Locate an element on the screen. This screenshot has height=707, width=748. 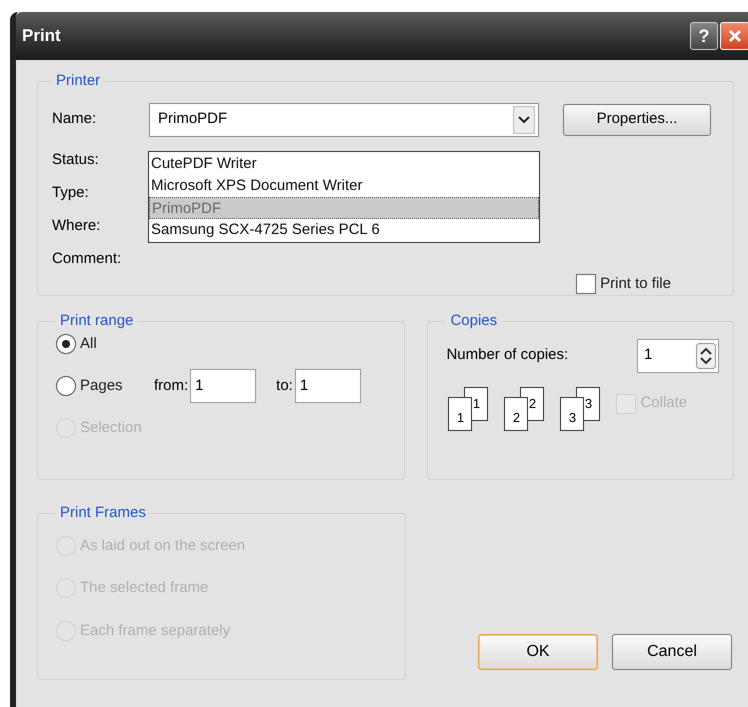
field-label: from: is located at coordinates (171, 386).